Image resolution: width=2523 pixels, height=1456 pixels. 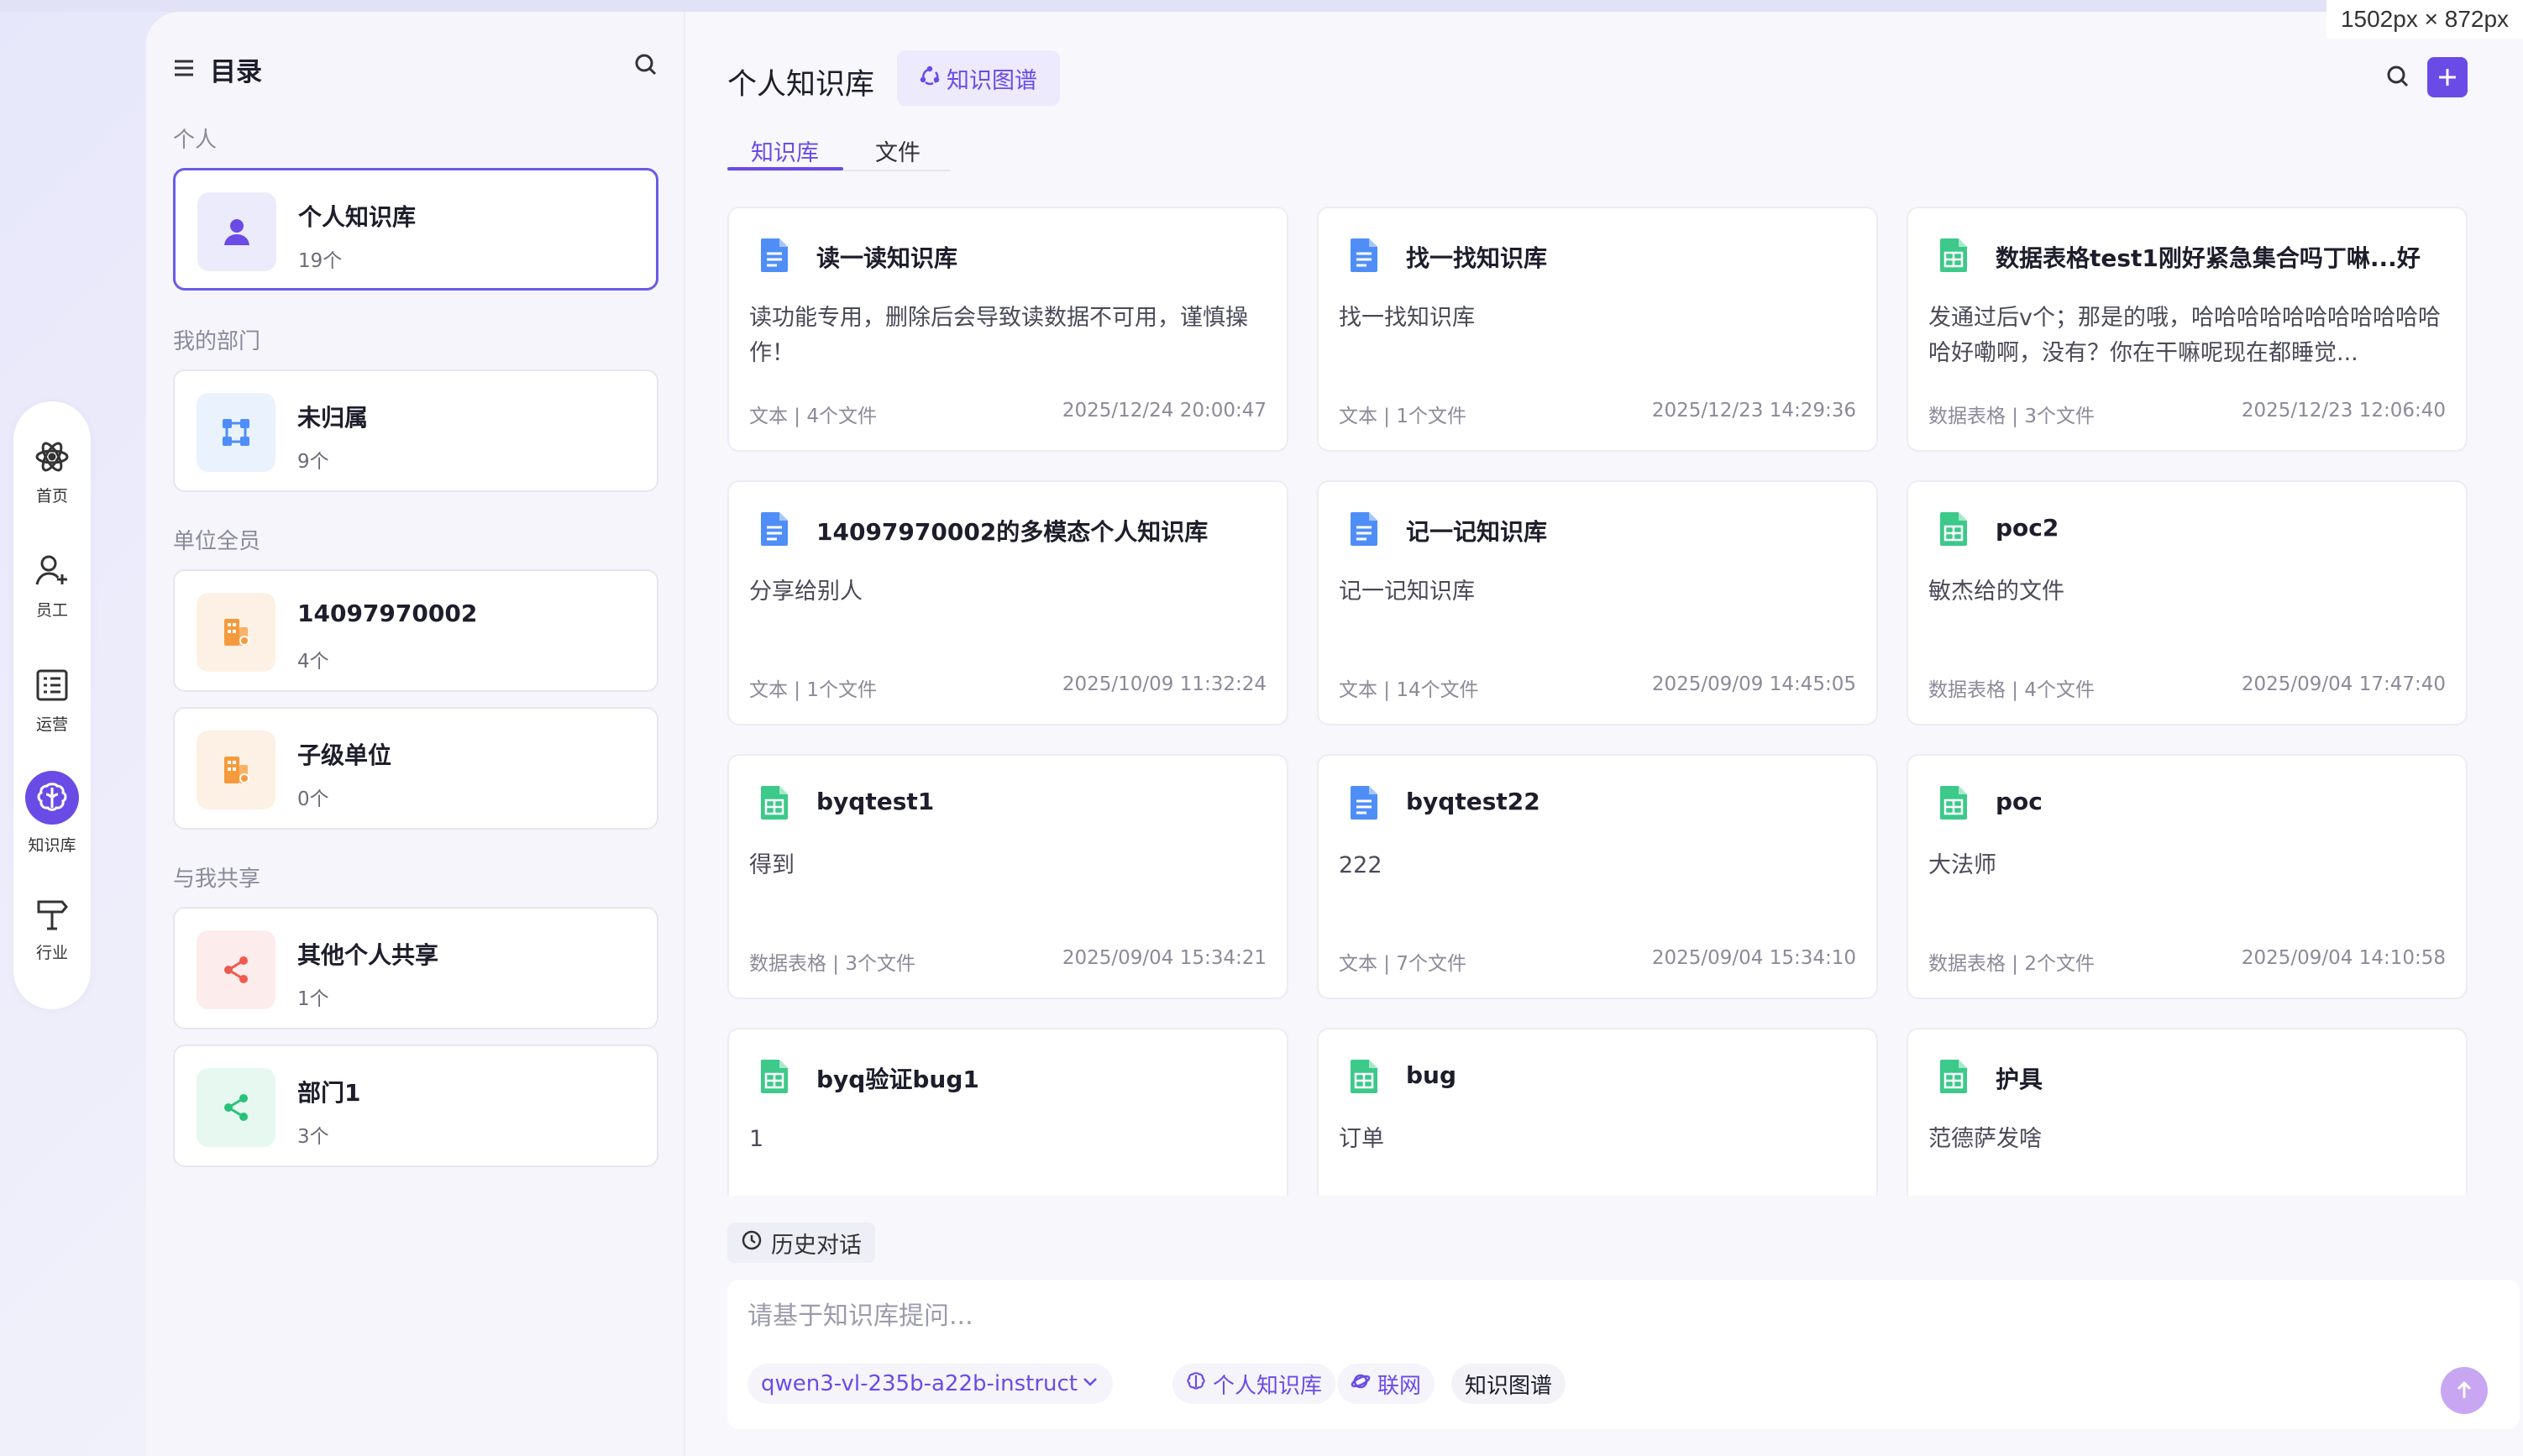 I want to click on send-button, so click(x=2464, y=1390).